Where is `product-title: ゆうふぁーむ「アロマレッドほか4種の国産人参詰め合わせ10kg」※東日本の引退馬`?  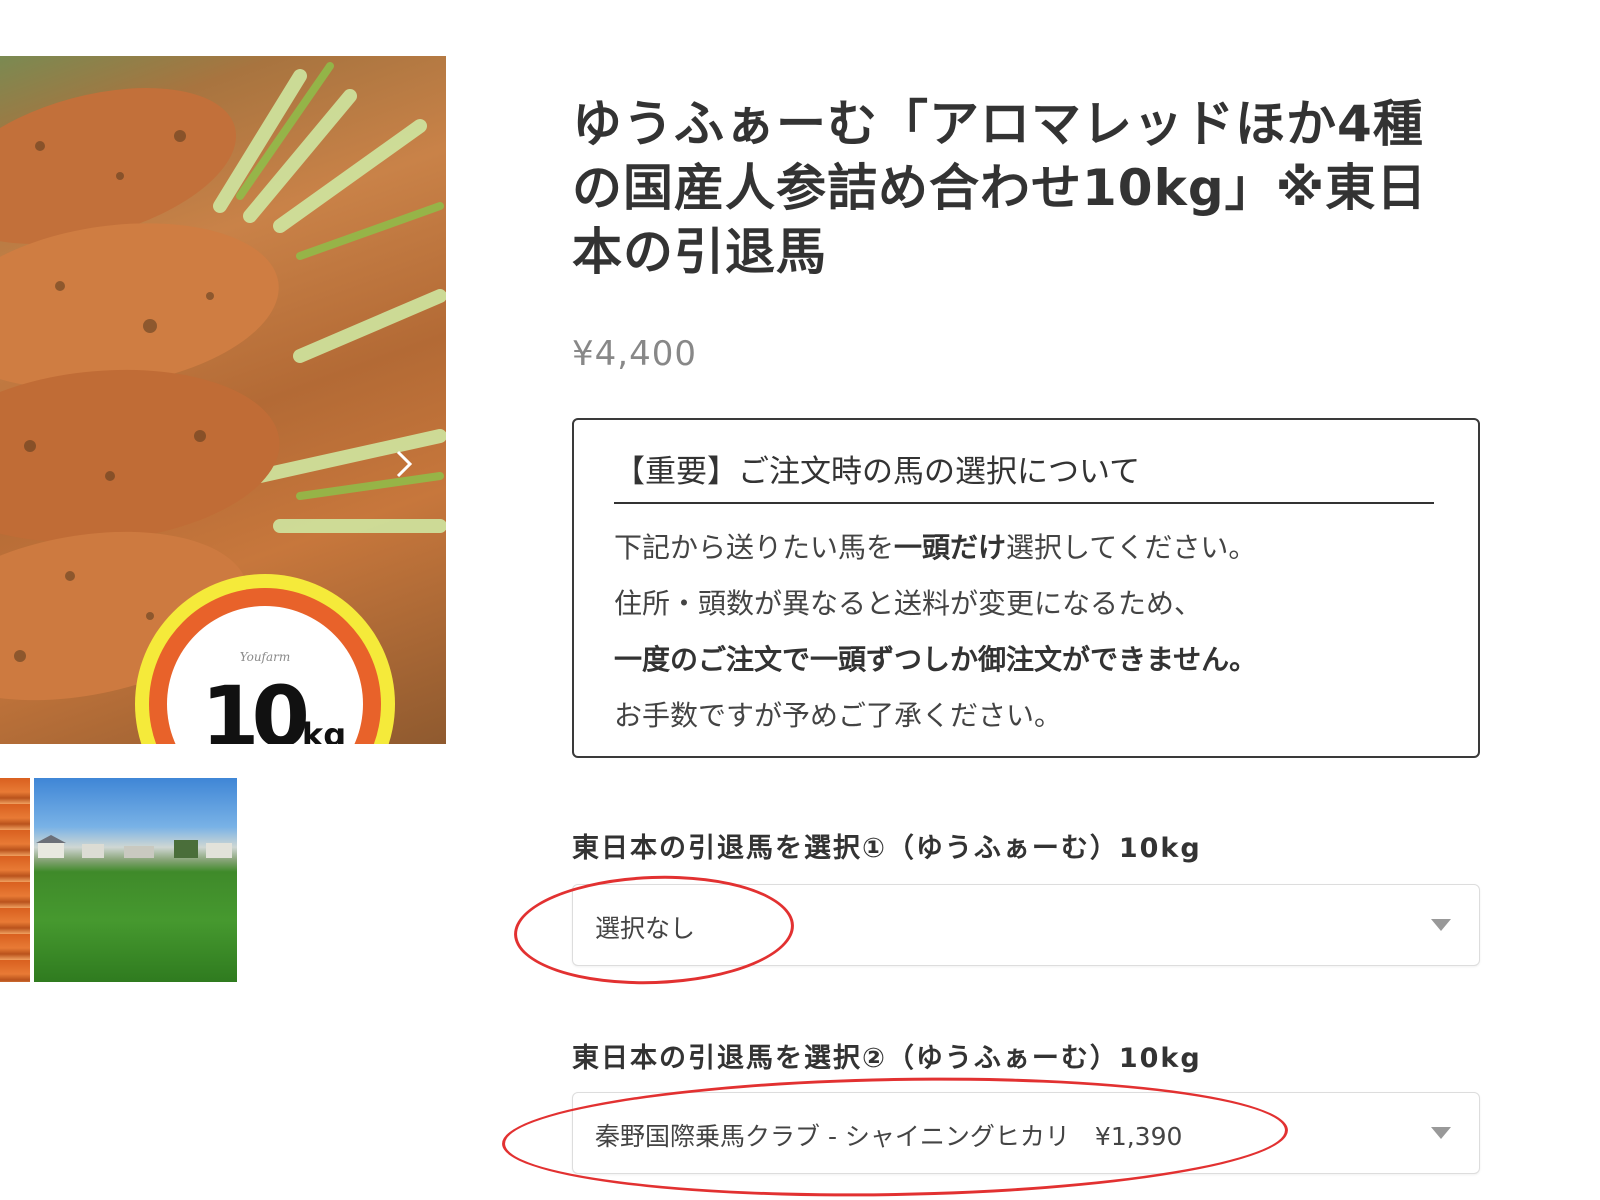
product-title: ゆうふぁーむ「アロマレッドほか4種の国産人参詰め合わせ10kg」※東日本の引退馬 is located at coordinates (1000, 188).